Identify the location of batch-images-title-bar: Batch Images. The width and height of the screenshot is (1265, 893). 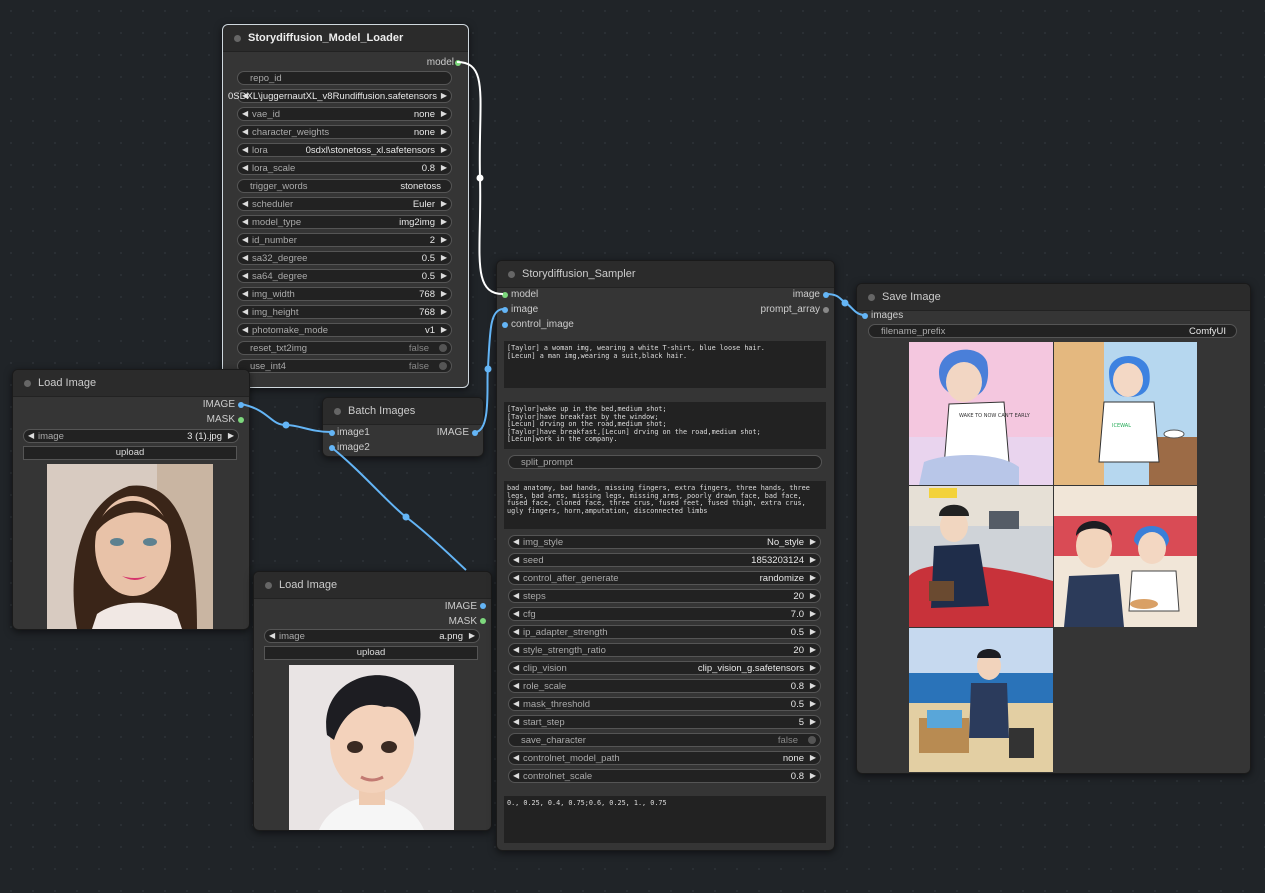
(403, 411).